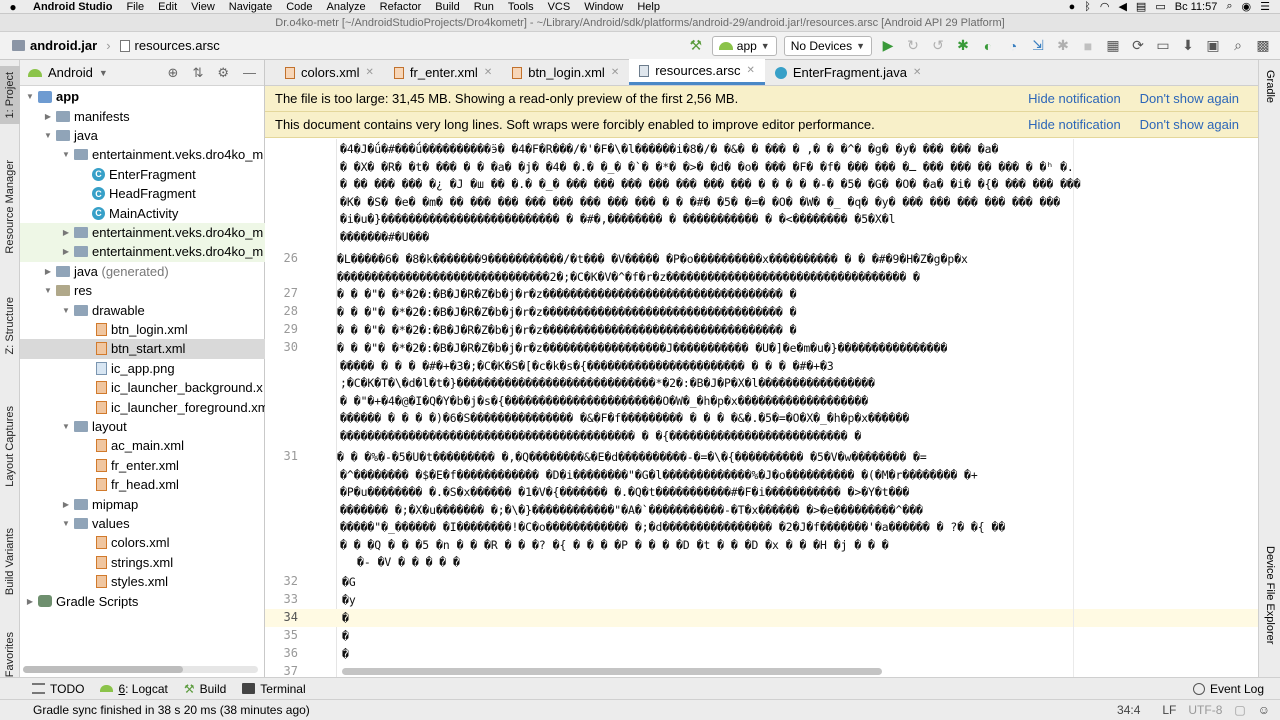 The height and width of the screenshot is (720, 1280). Describe the element at coordinates (988, 46) in the screenshot. I see `coverage-icon: ◐` at that location.